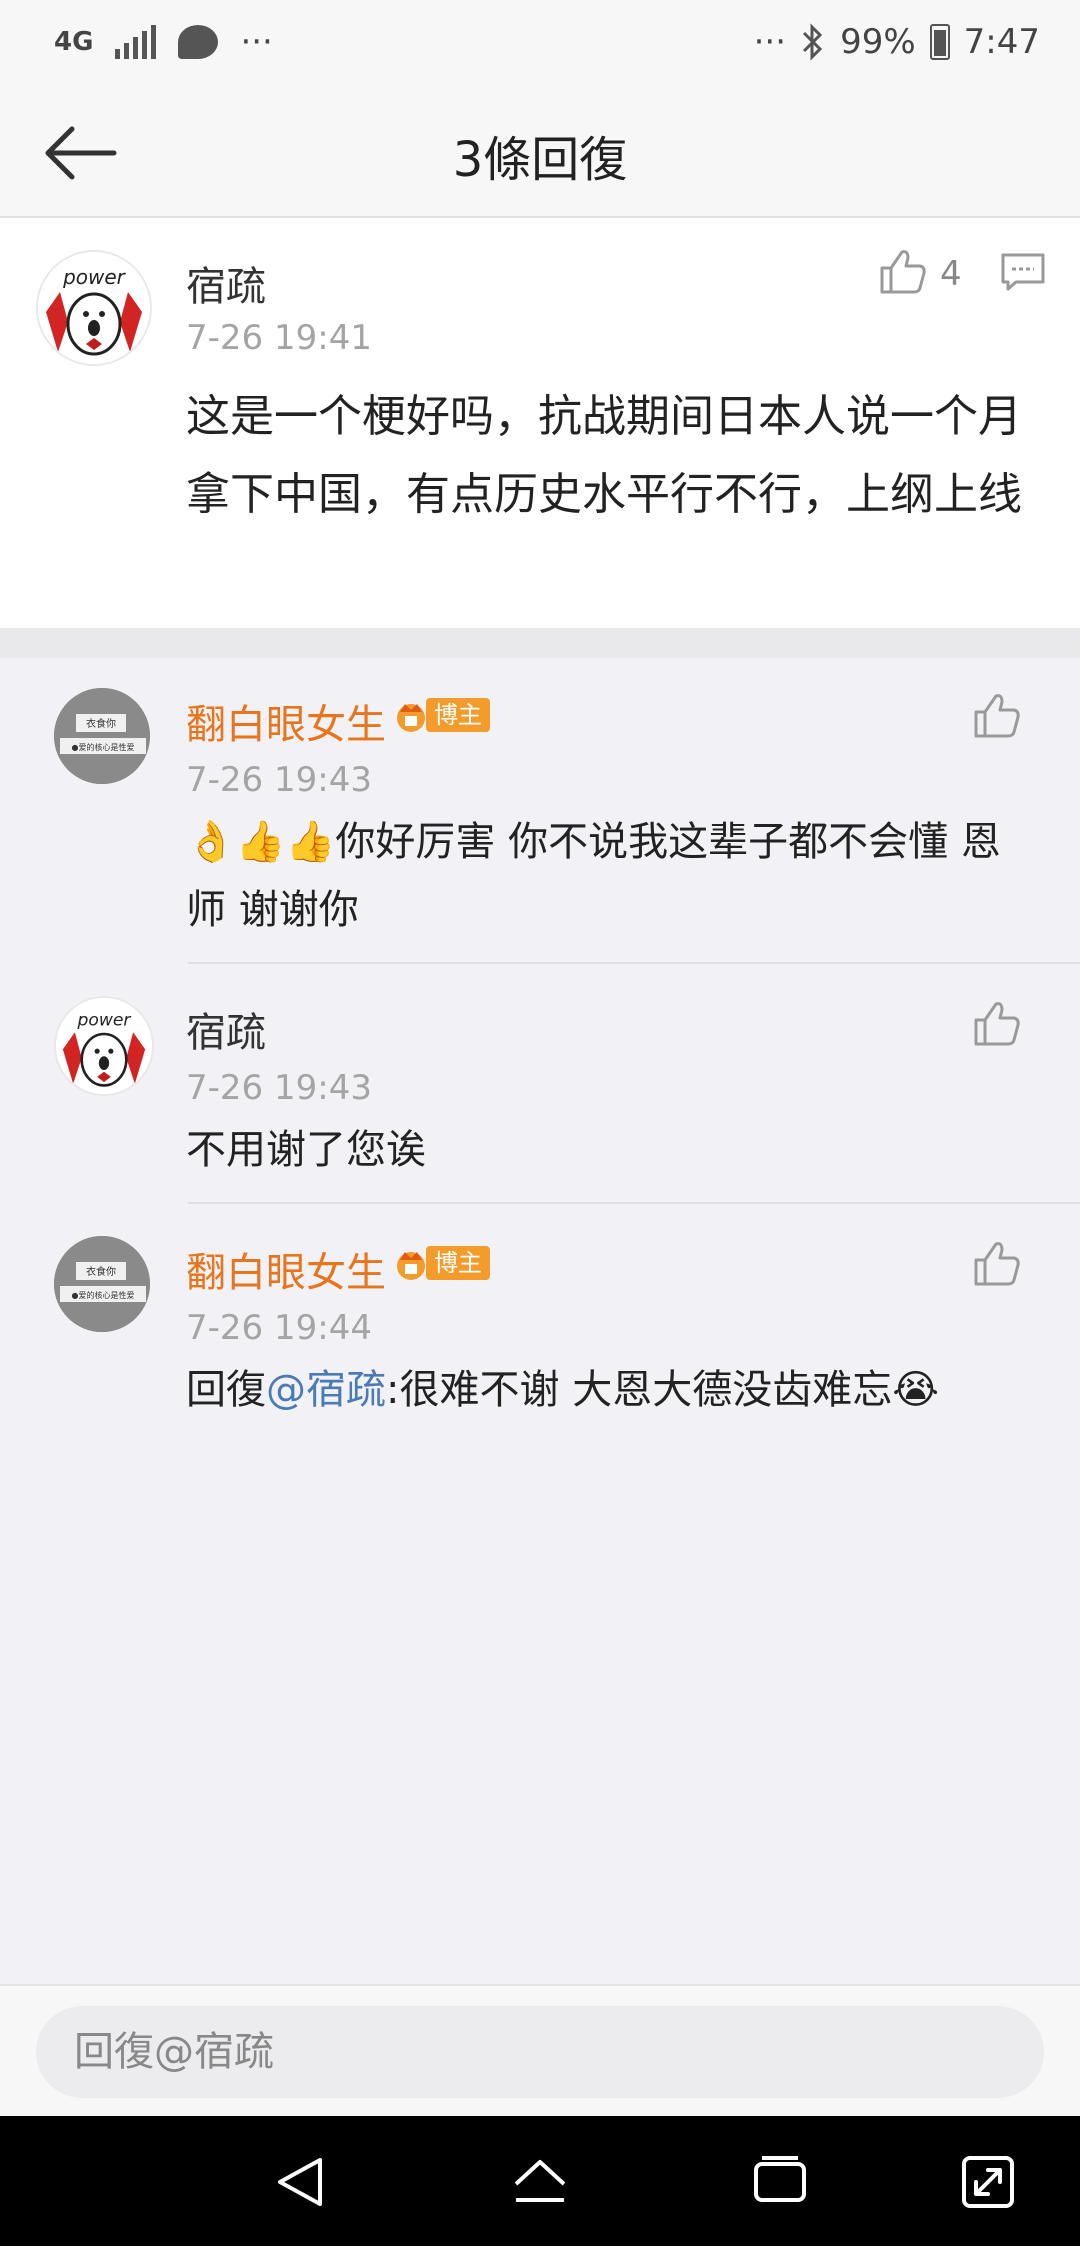 This screenshot has height=2246, width=1080. Describe the element at coordinates (611, 876) in the screenshot. I see `reply-text: 👌👍👍你好厉害 你不说我这辈子都不会懂 恩师 谢谢你` at that location.